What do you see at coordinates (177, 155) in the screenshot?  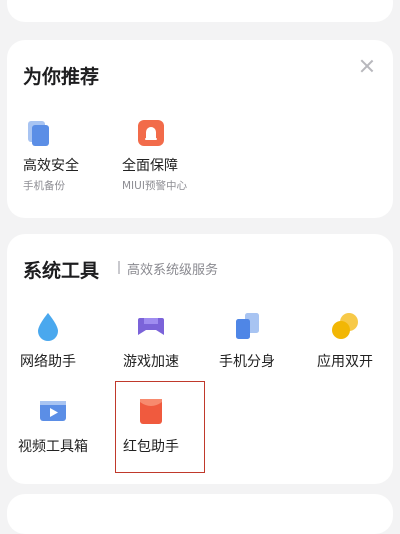 I see `rec-item-alert-center: 全面保障 MIUI预警中心` at bounding box center [177, 155].